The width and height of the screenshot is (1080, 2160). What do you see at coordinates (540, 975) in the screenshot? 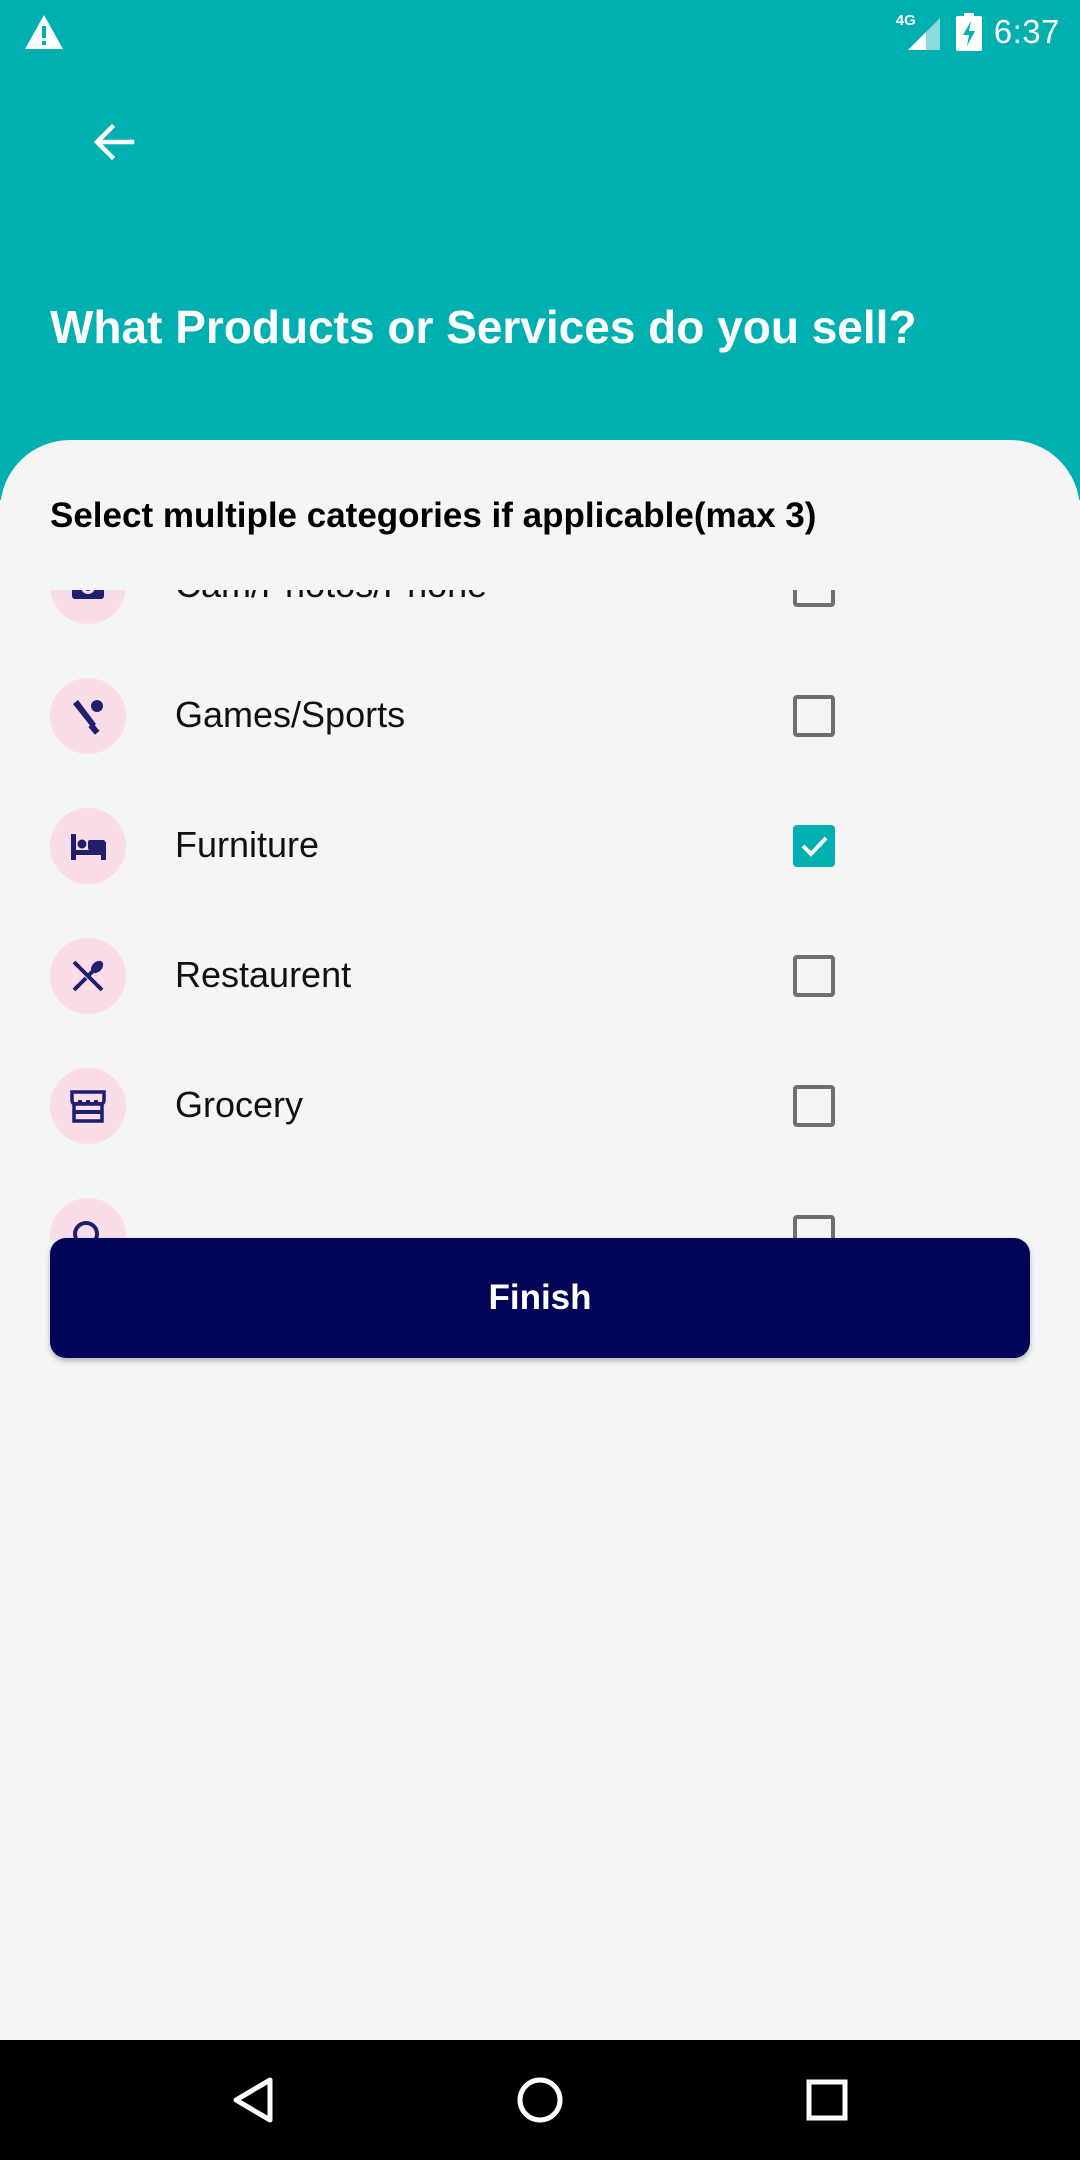
I see `list-item-restaurent: Restaurent` at bounding box center [540, 975].